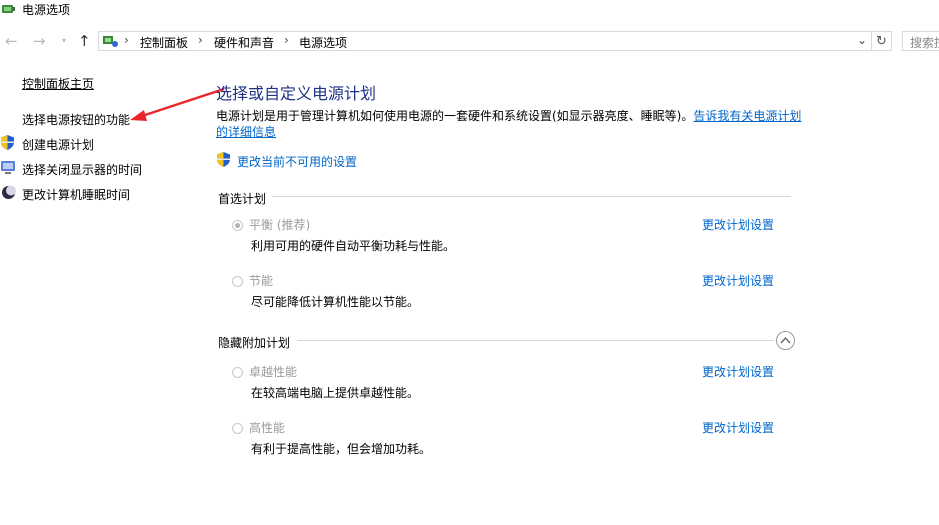 The height and width of the screenshot is (525, 939). I want to click on chevron-up-icon, so click(785, 340).